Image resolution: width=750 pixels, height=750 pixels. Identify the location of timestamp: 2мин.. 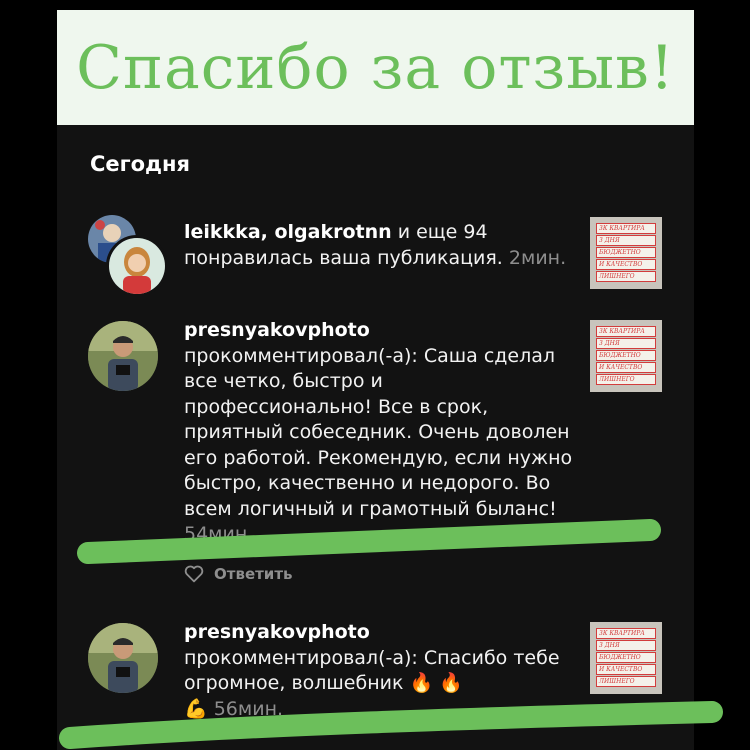
(537, 257).